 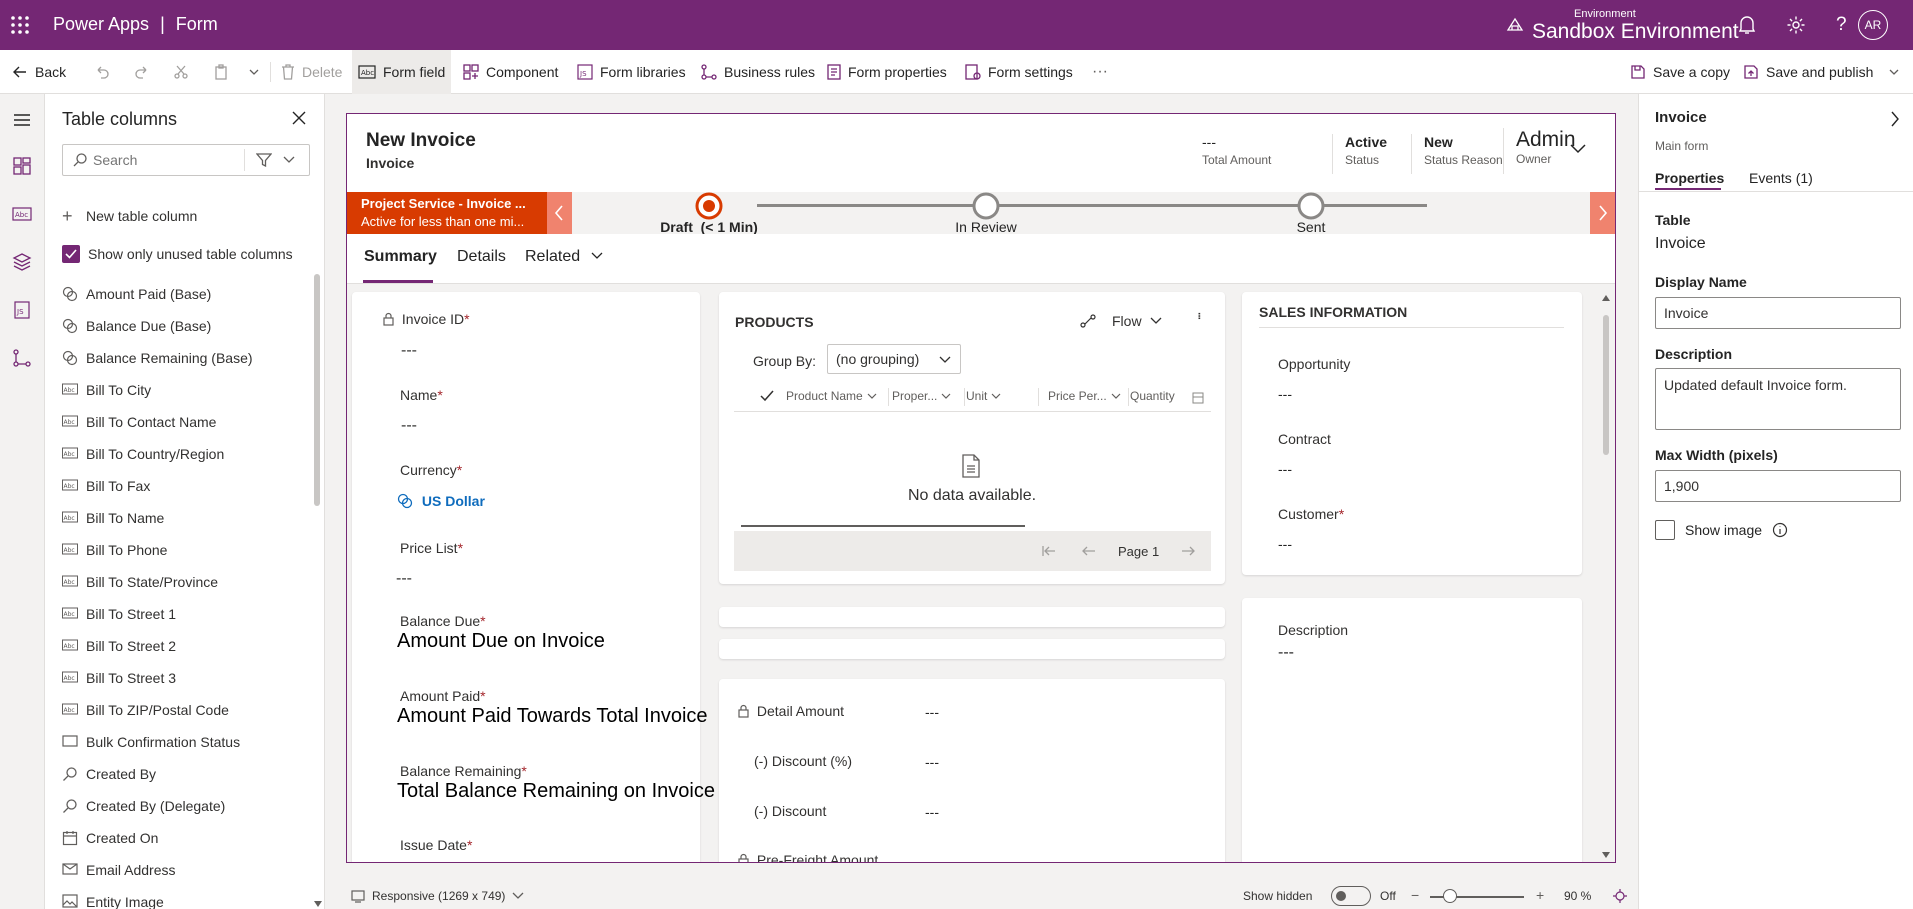 I want to click on table-column-item: Abc Bill To State/Province, so click(x=140, y=582).